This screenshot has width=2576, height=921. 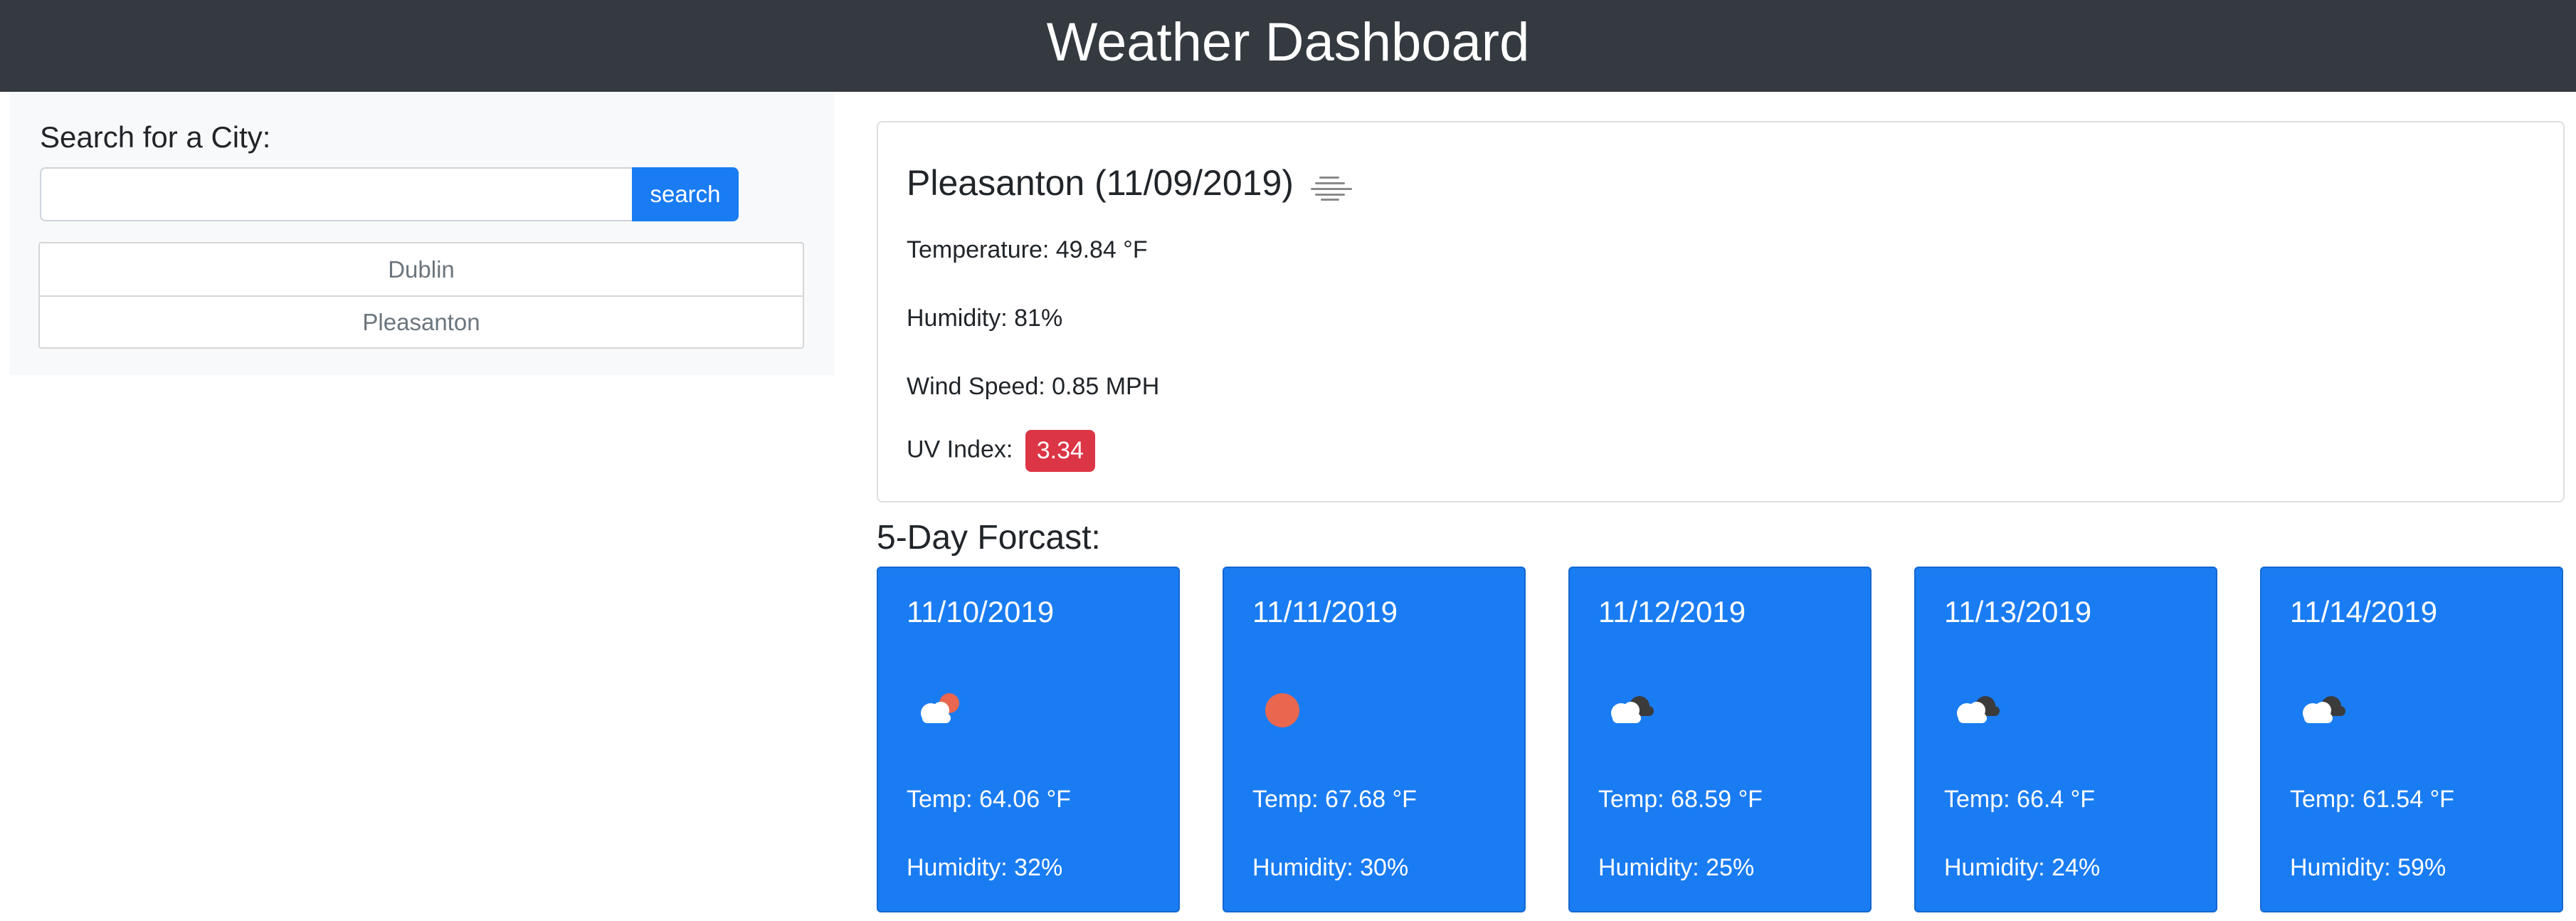 I want to click on current-uv-row: UV Index: 3.34, so click(x=1001, y=451).